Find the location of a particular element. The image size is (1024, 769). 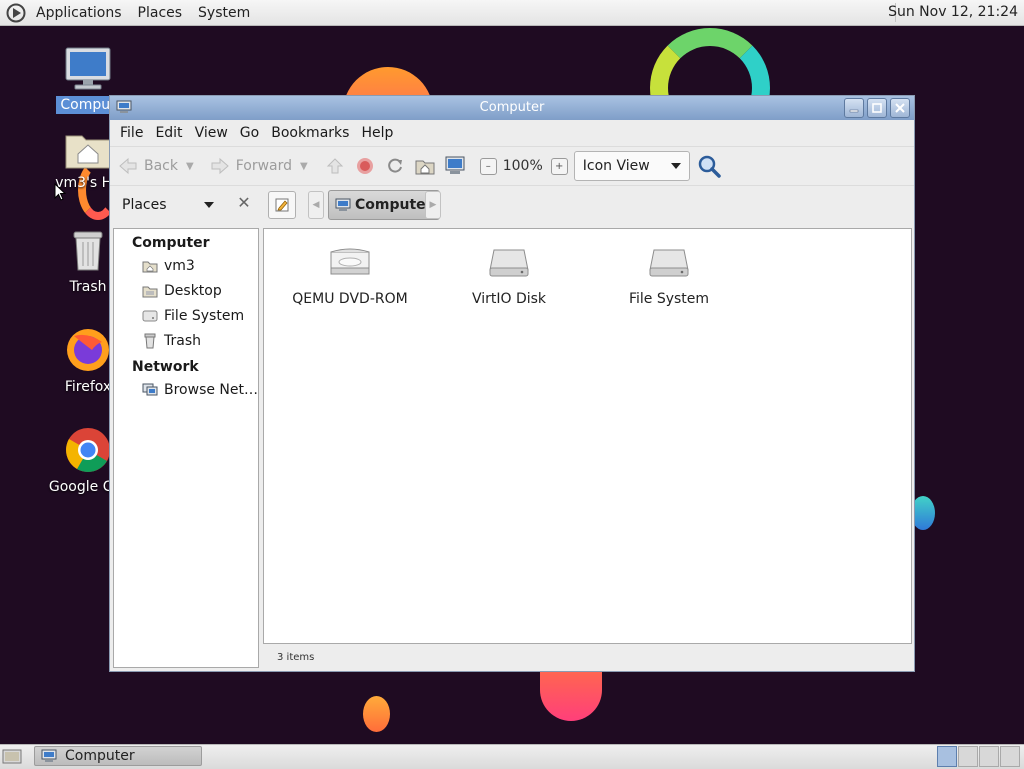

location-bar: Places ✕ ◀ Computer ▶ is located at coordinates (512, 205).